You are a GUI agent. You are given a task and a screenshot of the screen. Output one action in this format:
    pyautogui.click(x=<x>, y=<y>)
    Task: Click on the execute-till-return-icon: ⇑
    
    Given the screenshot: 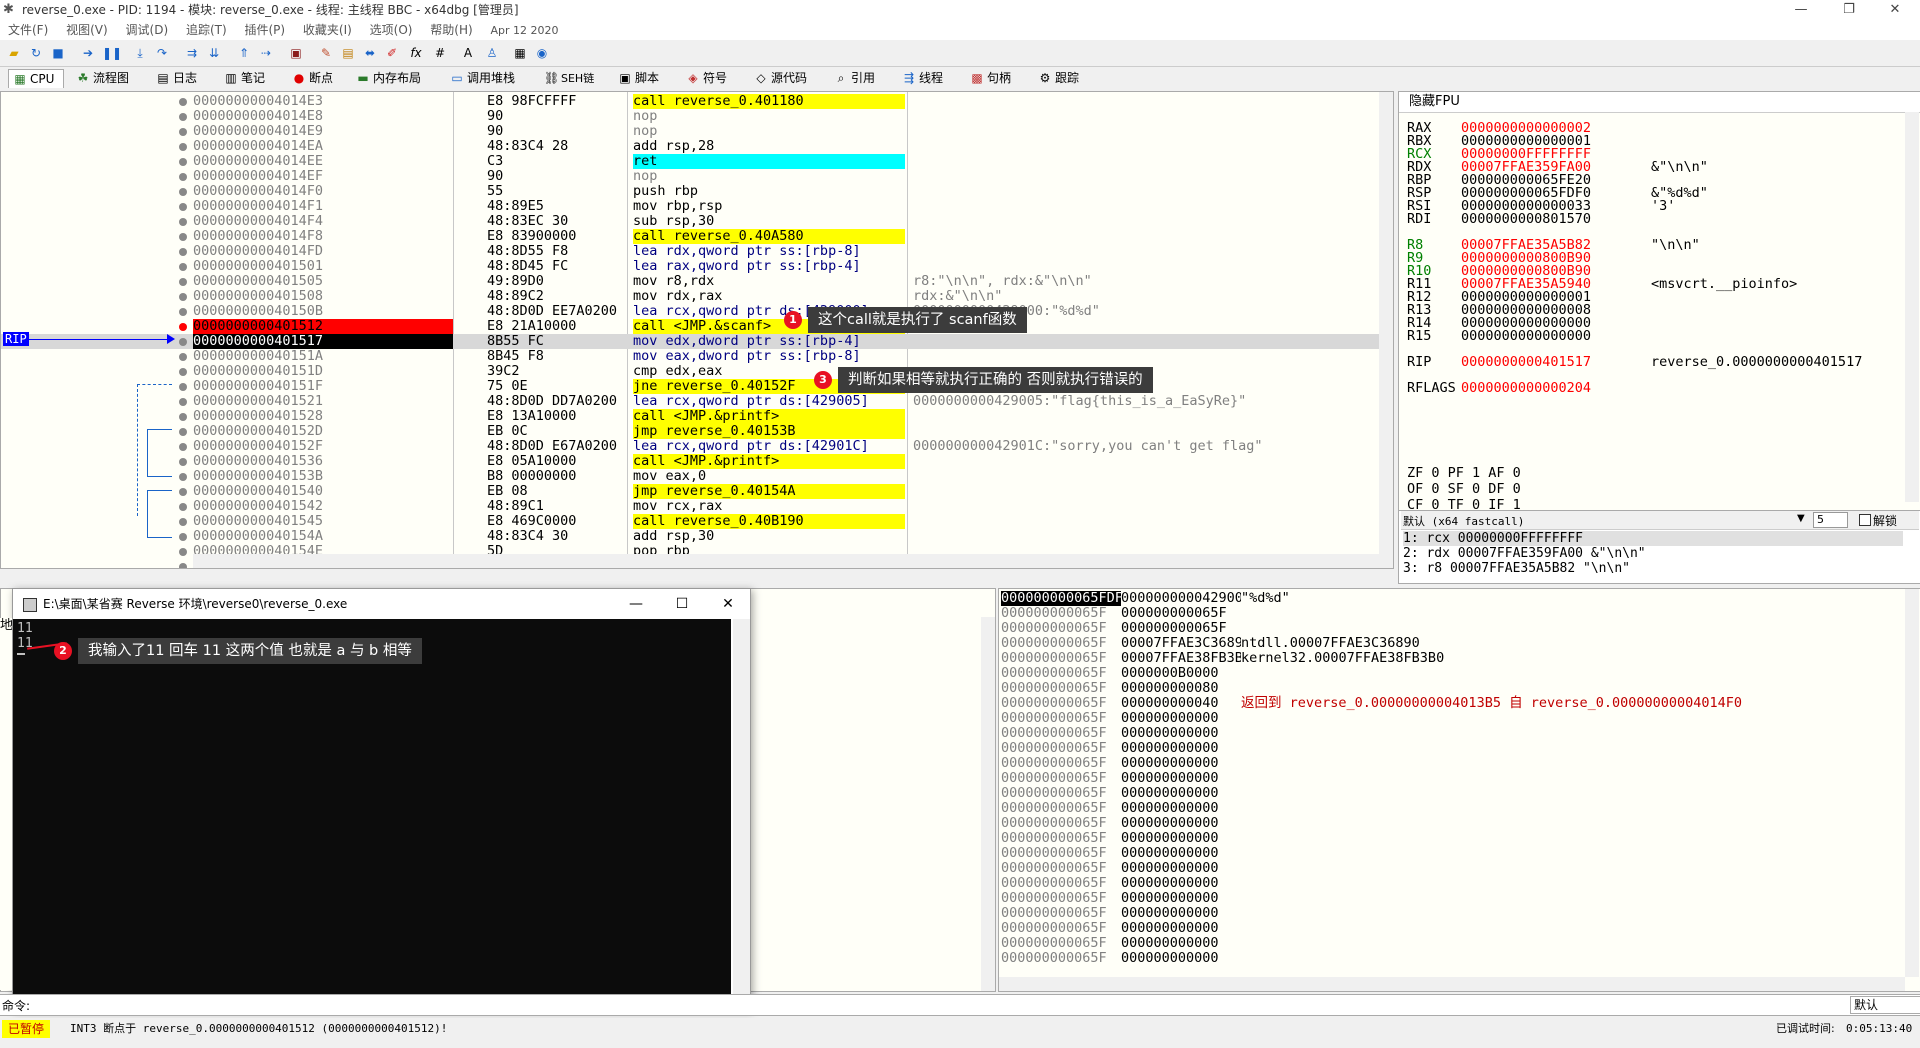 What is the action you would take?
    pyautogui.click(x=244, y=53)
    